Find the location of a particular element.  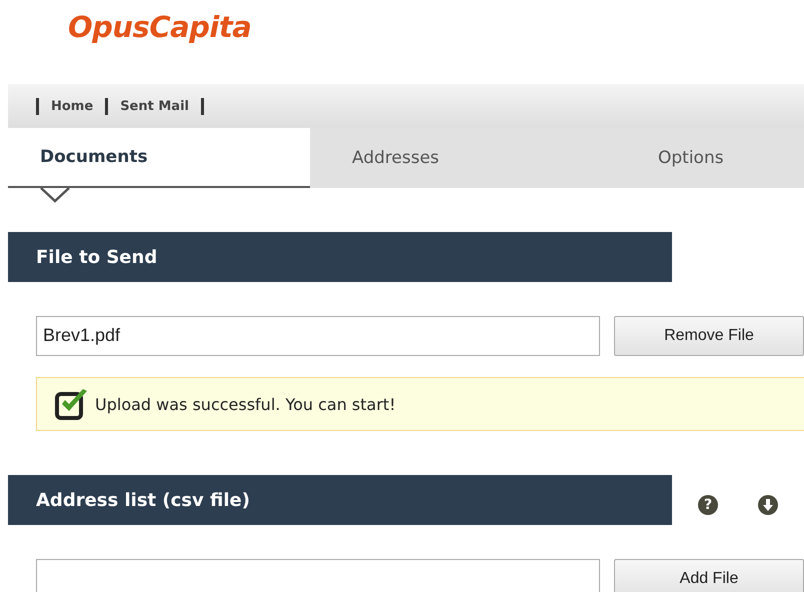

address-file-field is located at coordinates (318, 575).